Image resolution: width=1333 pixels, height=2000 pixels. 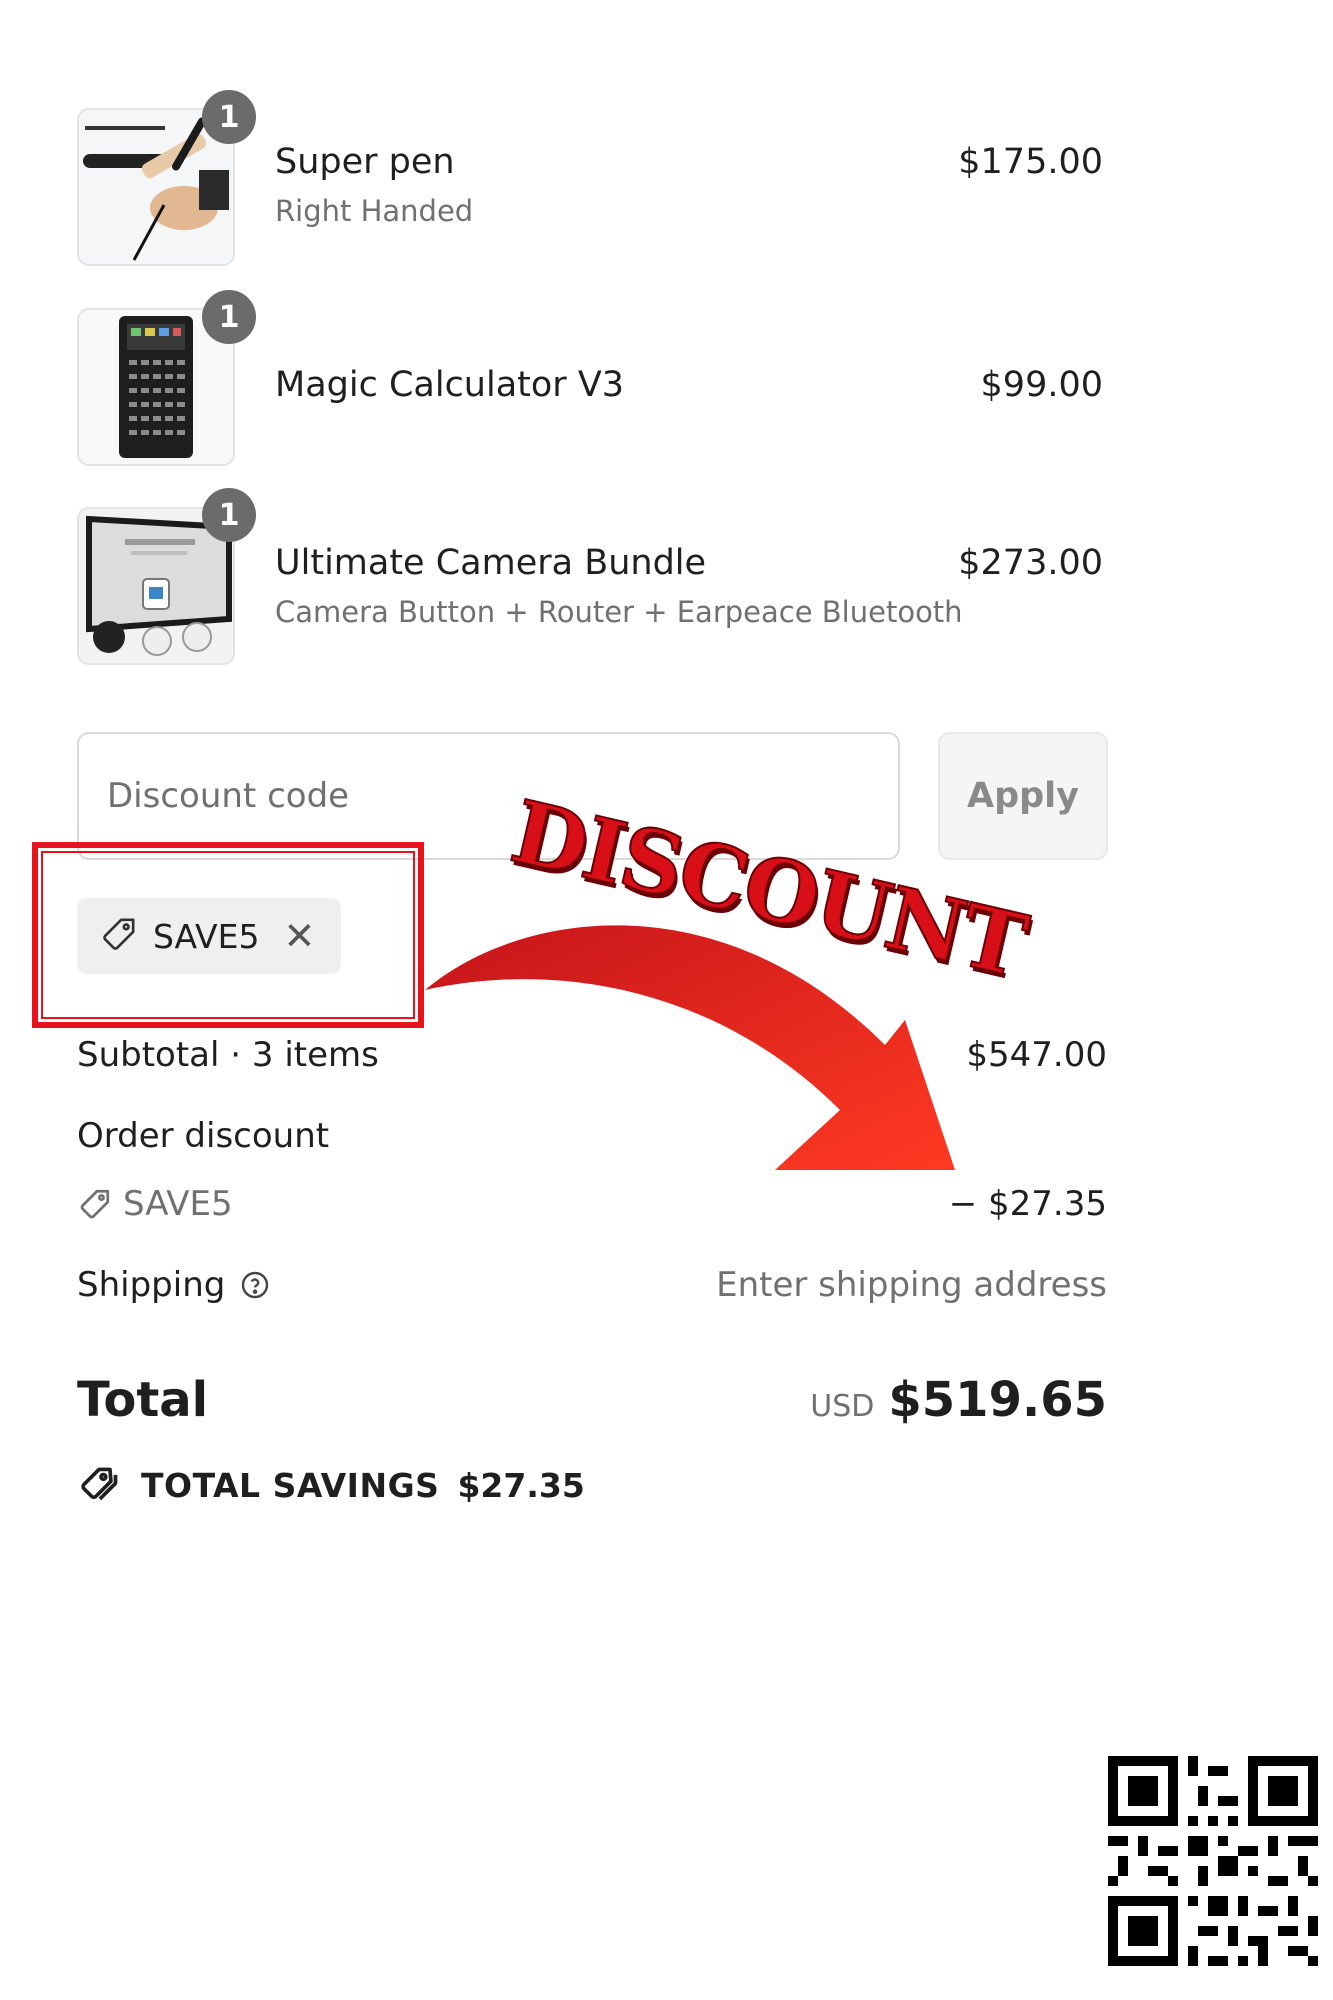 What do you see at coordinates (255, 1285) in the screenshot?
I see `help-circle-icon` at bounding box center [255, 1285].